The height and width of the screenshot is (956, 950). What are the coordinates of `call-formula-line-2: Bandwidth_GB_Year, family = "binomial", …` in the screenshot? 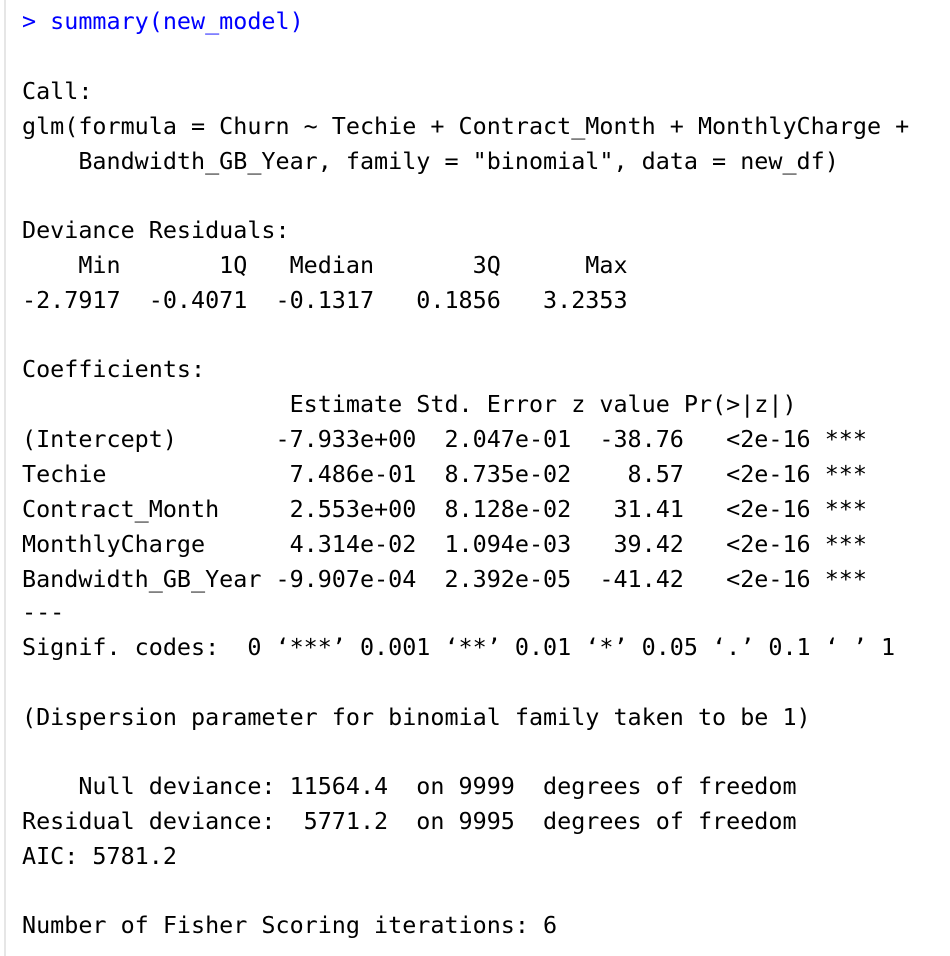 It's located at (430, 161).